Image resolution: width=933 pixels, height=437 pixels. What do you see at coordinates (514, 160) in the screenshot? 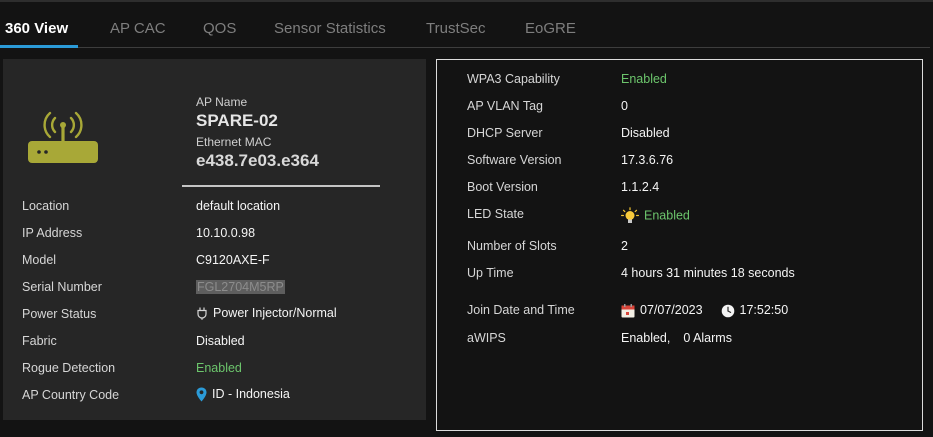
I see `software-version-label: Software Version` at bounding box center [514, 160].